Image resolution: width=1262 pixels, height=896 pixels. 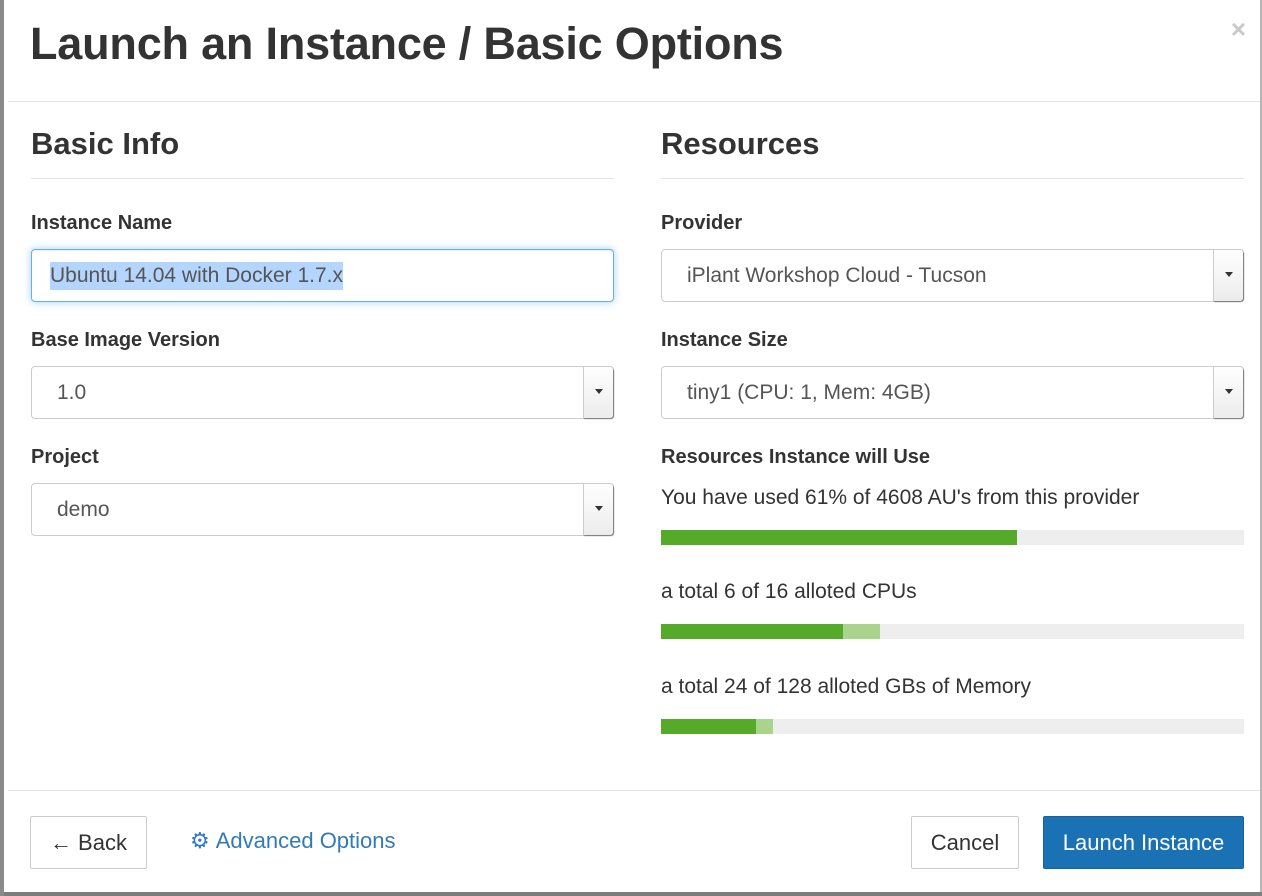 I want to click on launch-instance-button: Launch Instance, so click(x=1143, y=842).